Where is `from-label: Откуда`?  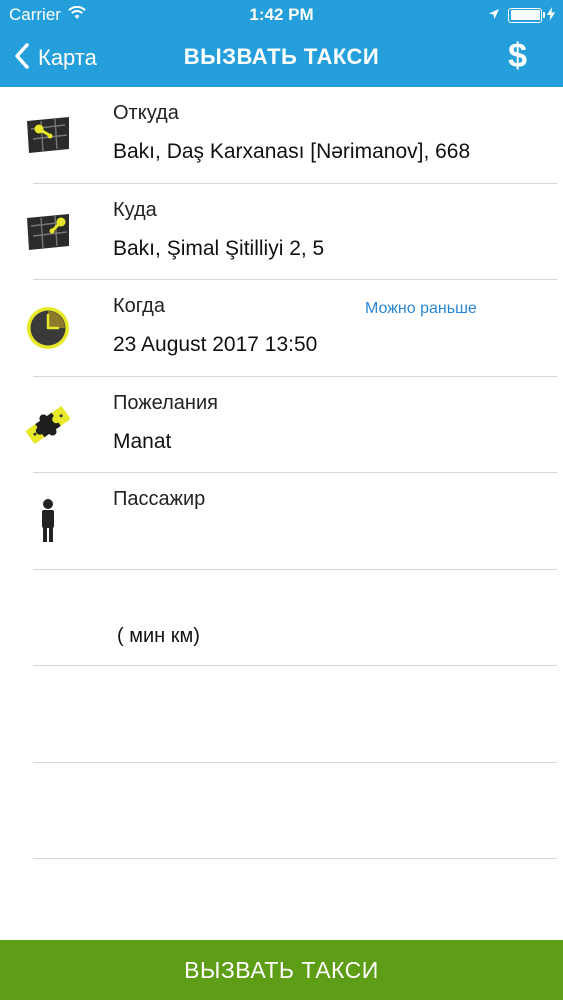
from-label: Откуда is located at coordinates (146, 113).